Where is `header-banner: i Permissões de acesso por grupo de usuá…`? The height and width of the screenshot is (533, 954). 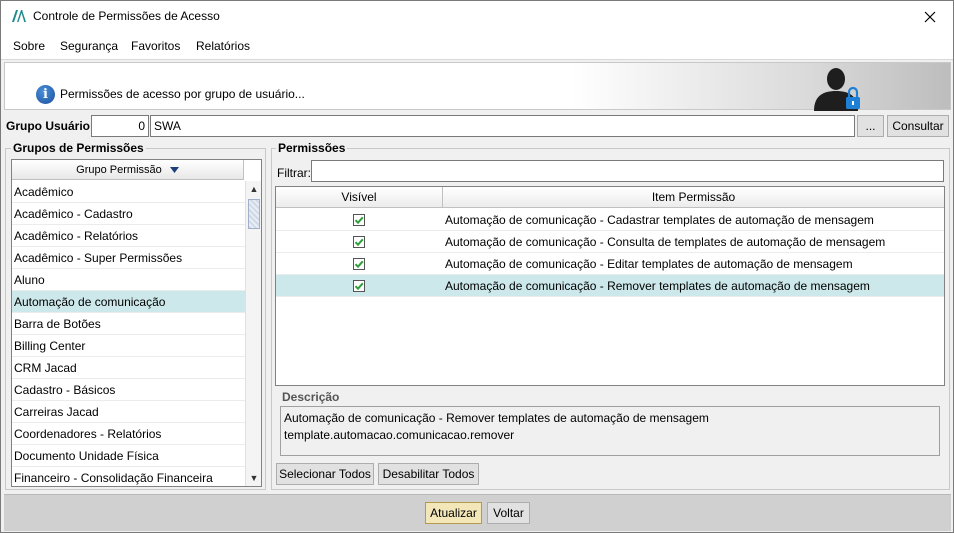 header-banner: i Permissões de acesso por grupo de usuá… is located at coordinates (477, 86).